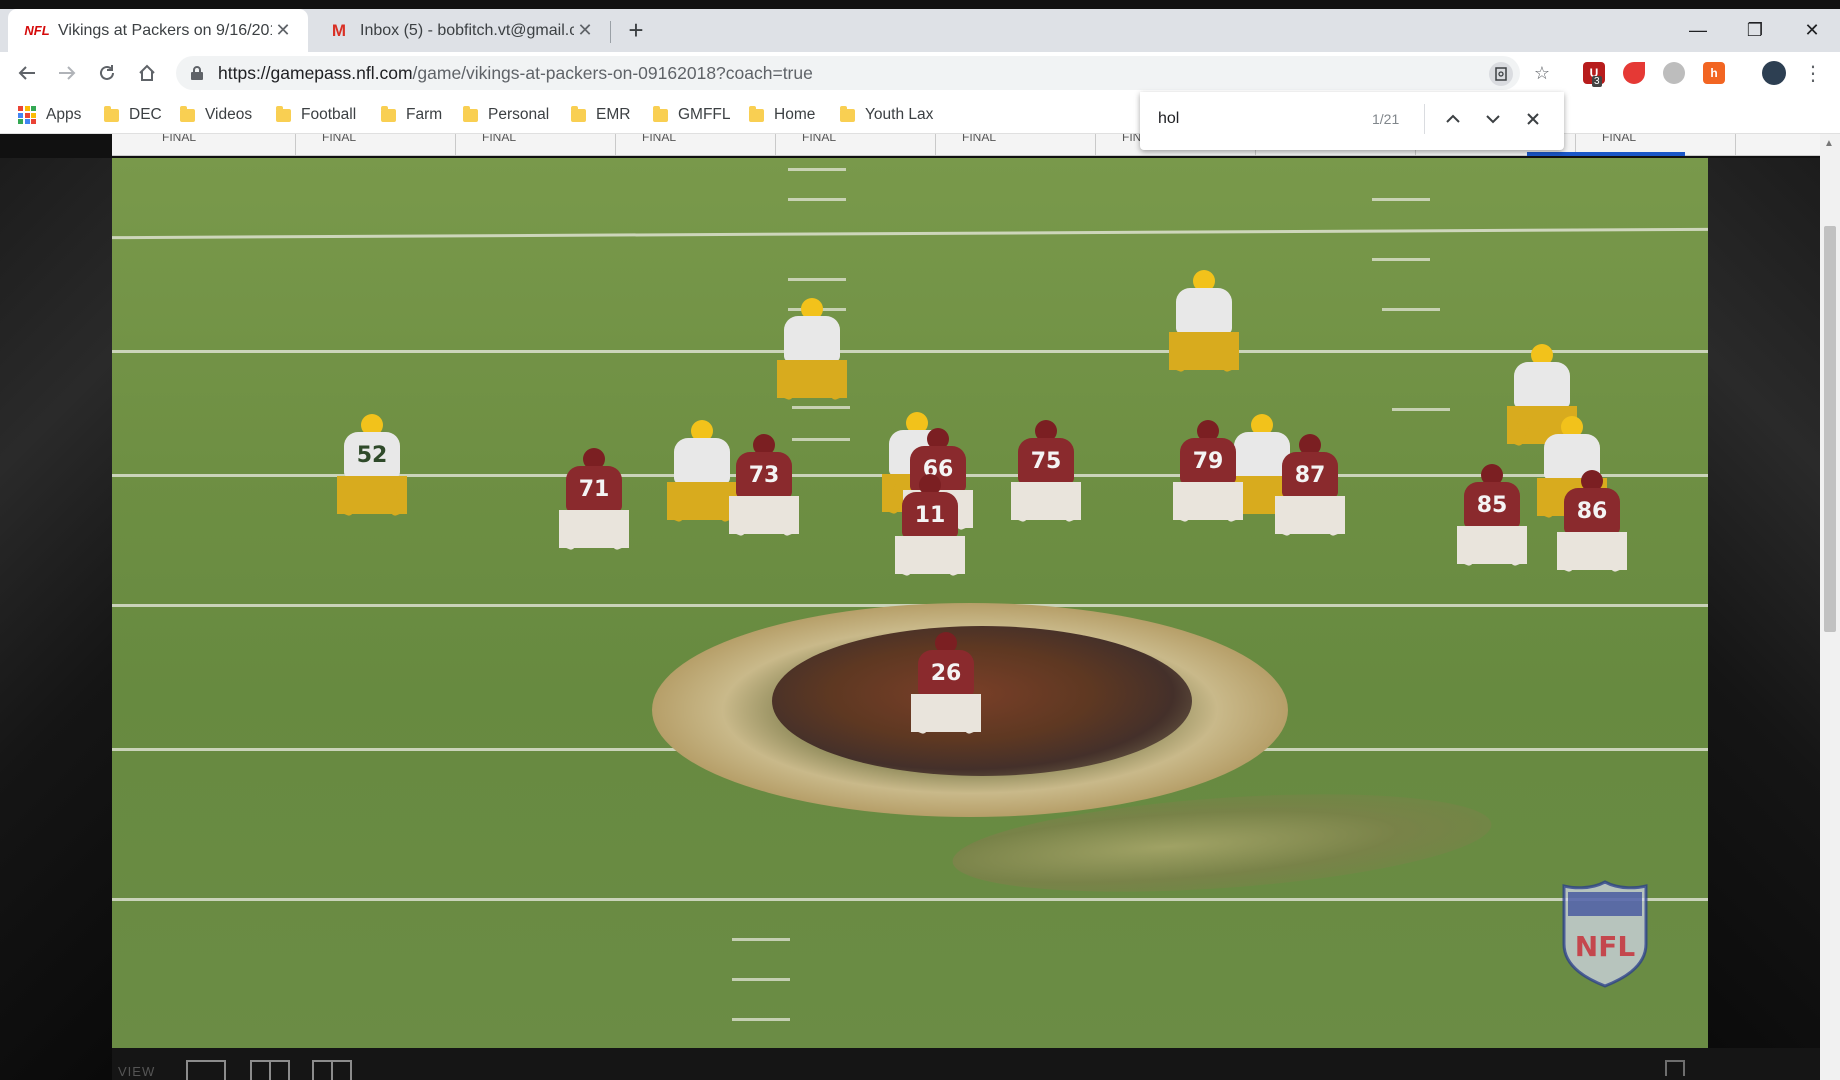  Describe the element at coordinates (1046, 480) in the screenshot. I see `washington-player: 75` at that location.